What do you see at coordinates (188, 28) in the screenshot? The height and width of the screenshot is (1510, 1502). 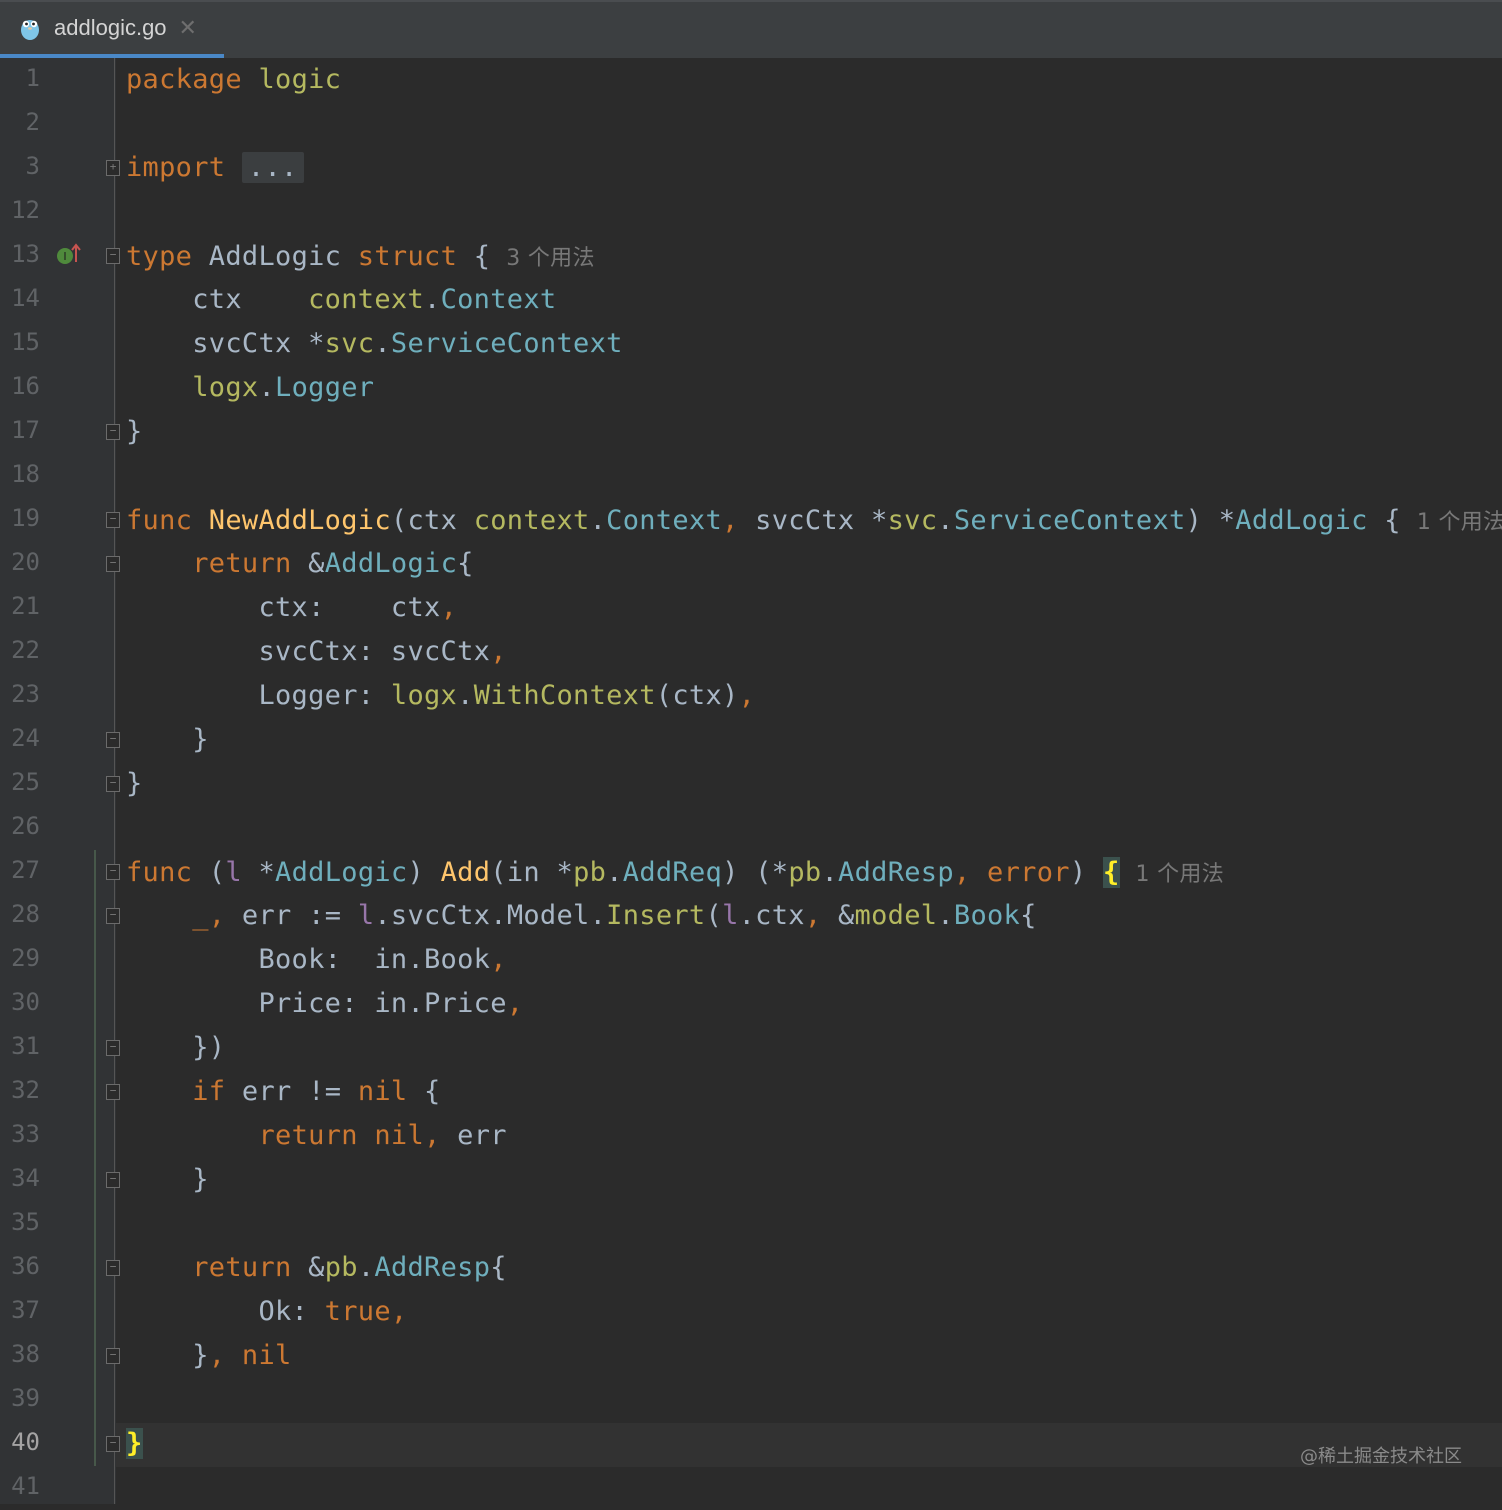 I see `tab-close-icon: ✕` at bounding box center [188, 28].